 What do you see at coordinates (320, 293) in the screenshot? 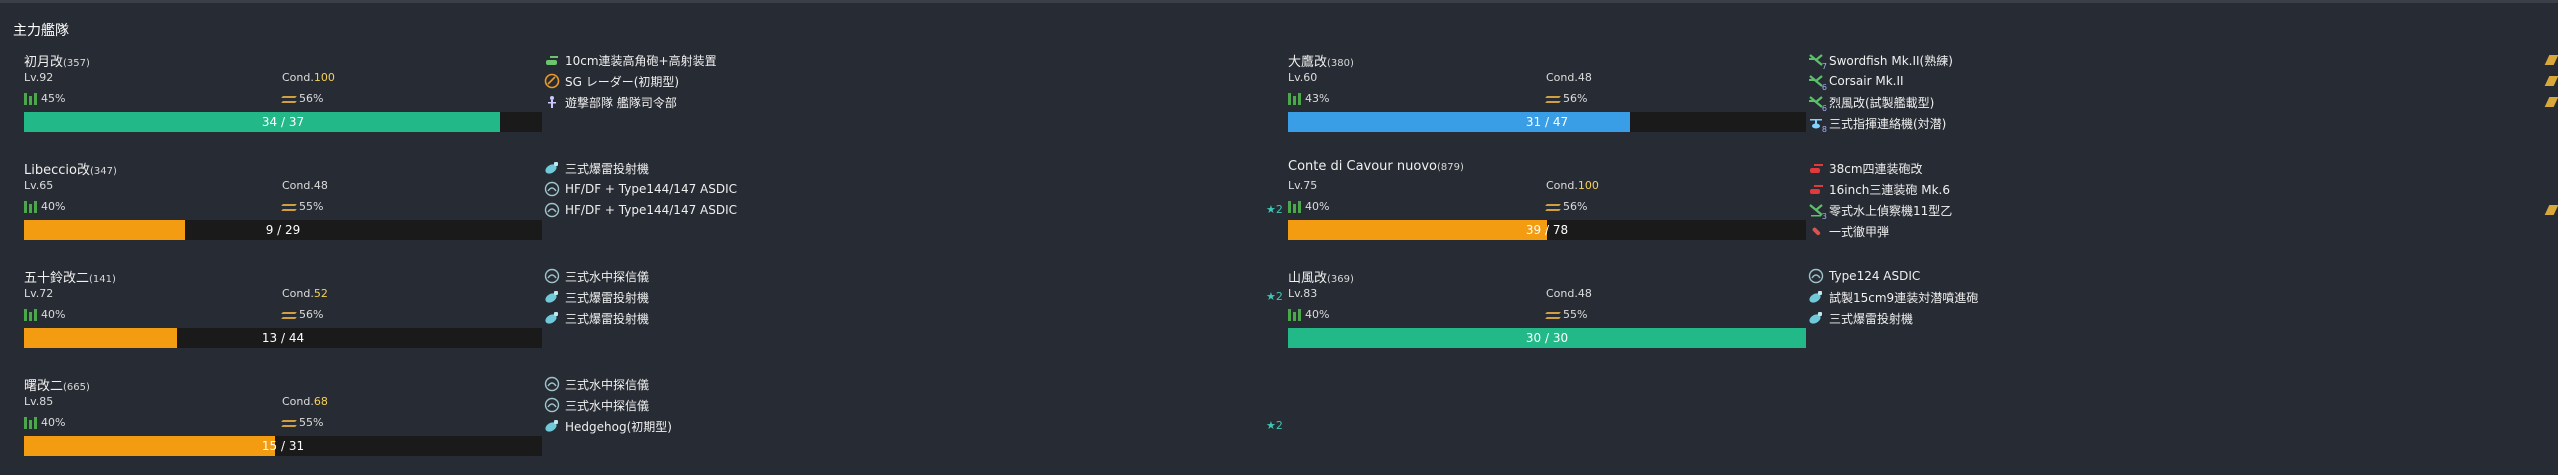
I see `cond-value: 52` at bounding box center [320, 293].